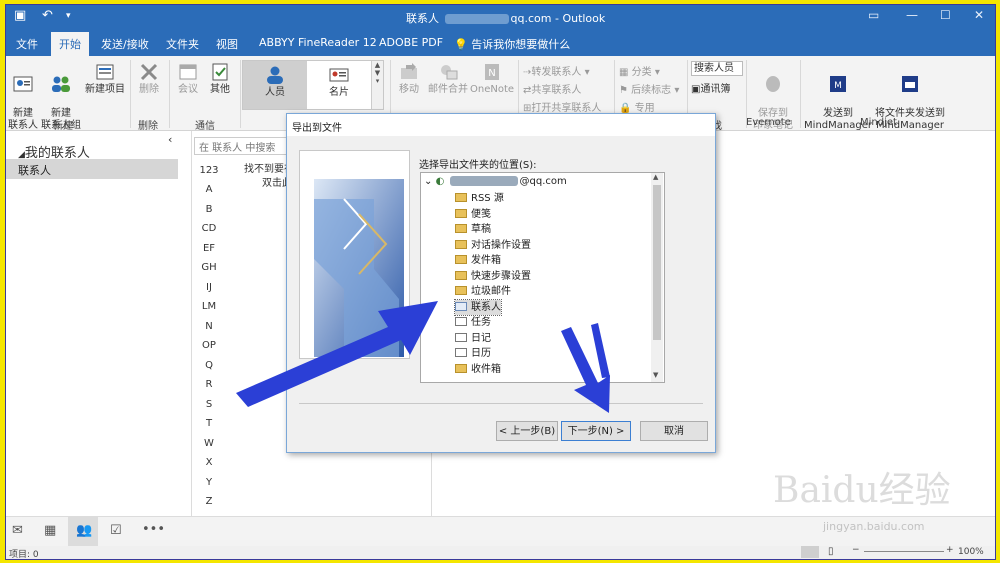 The image size is (1000, 563). Describe the element at coordinates (585, 368) in the screenshot. I see `arrow-to-next-button` at that location.